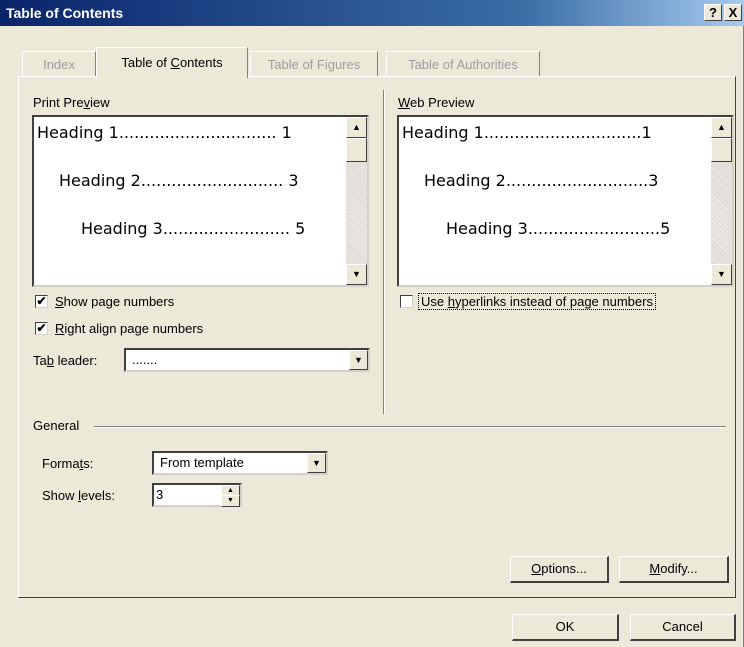 The width and height of the screenshot is (744, 647). What do you see at coordinates (61, 463) in the screenshot?
I see `label-pre: Forma` at bounding box center [61, 463].